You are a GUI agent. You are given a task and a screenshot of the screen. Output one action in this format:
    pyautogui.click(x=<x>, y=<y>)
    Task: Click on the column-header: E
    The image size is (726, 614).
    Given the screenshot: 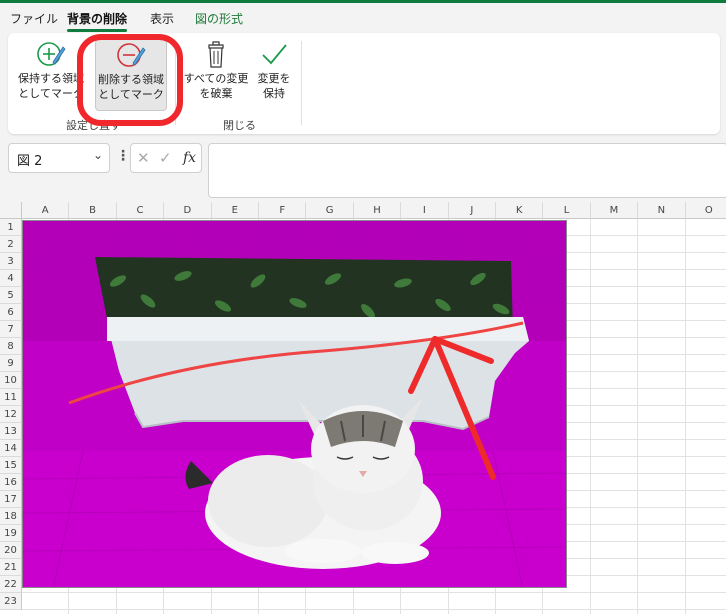 What is the action you would take?
    pyautogui.click(x=235, y=210)
    